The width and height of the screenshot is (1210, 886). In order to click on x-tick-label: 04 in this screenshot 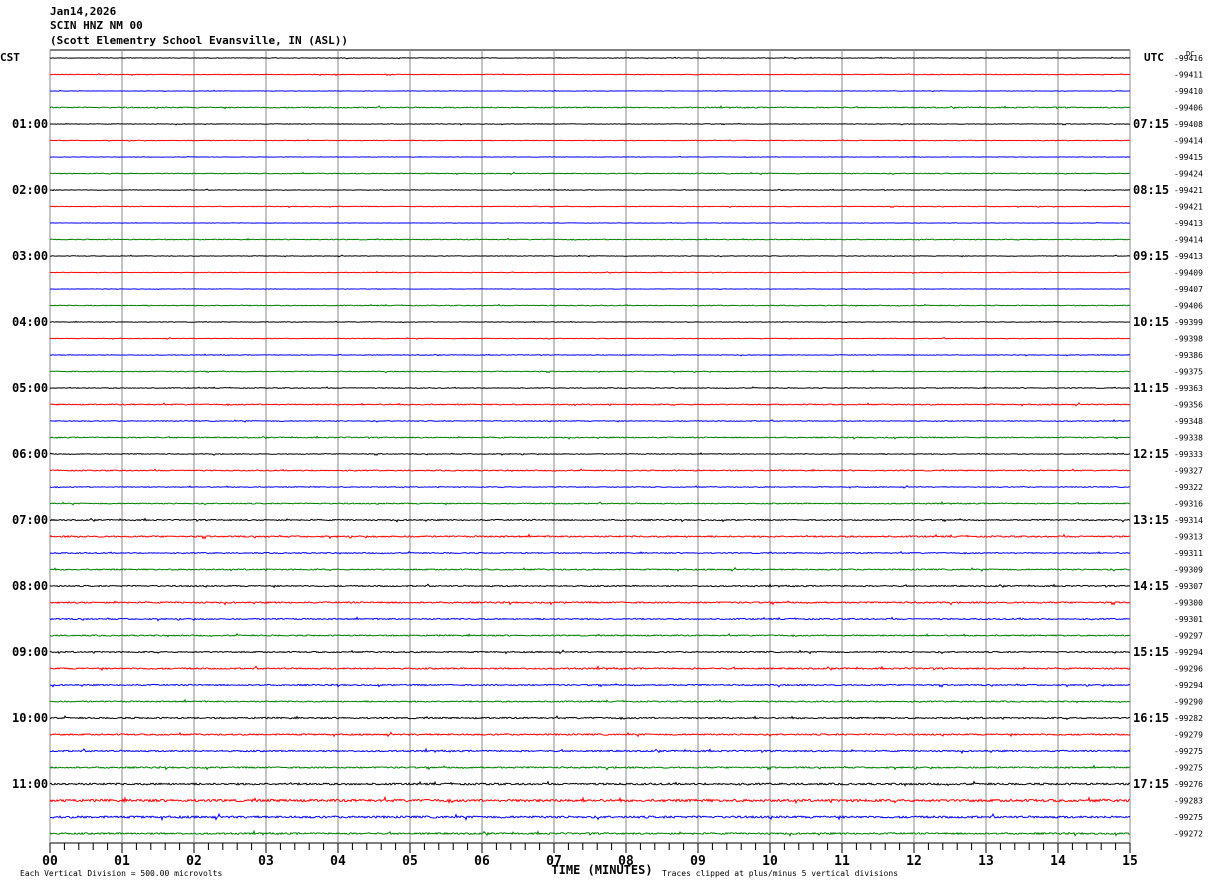, I will do `click(338, 861)`.